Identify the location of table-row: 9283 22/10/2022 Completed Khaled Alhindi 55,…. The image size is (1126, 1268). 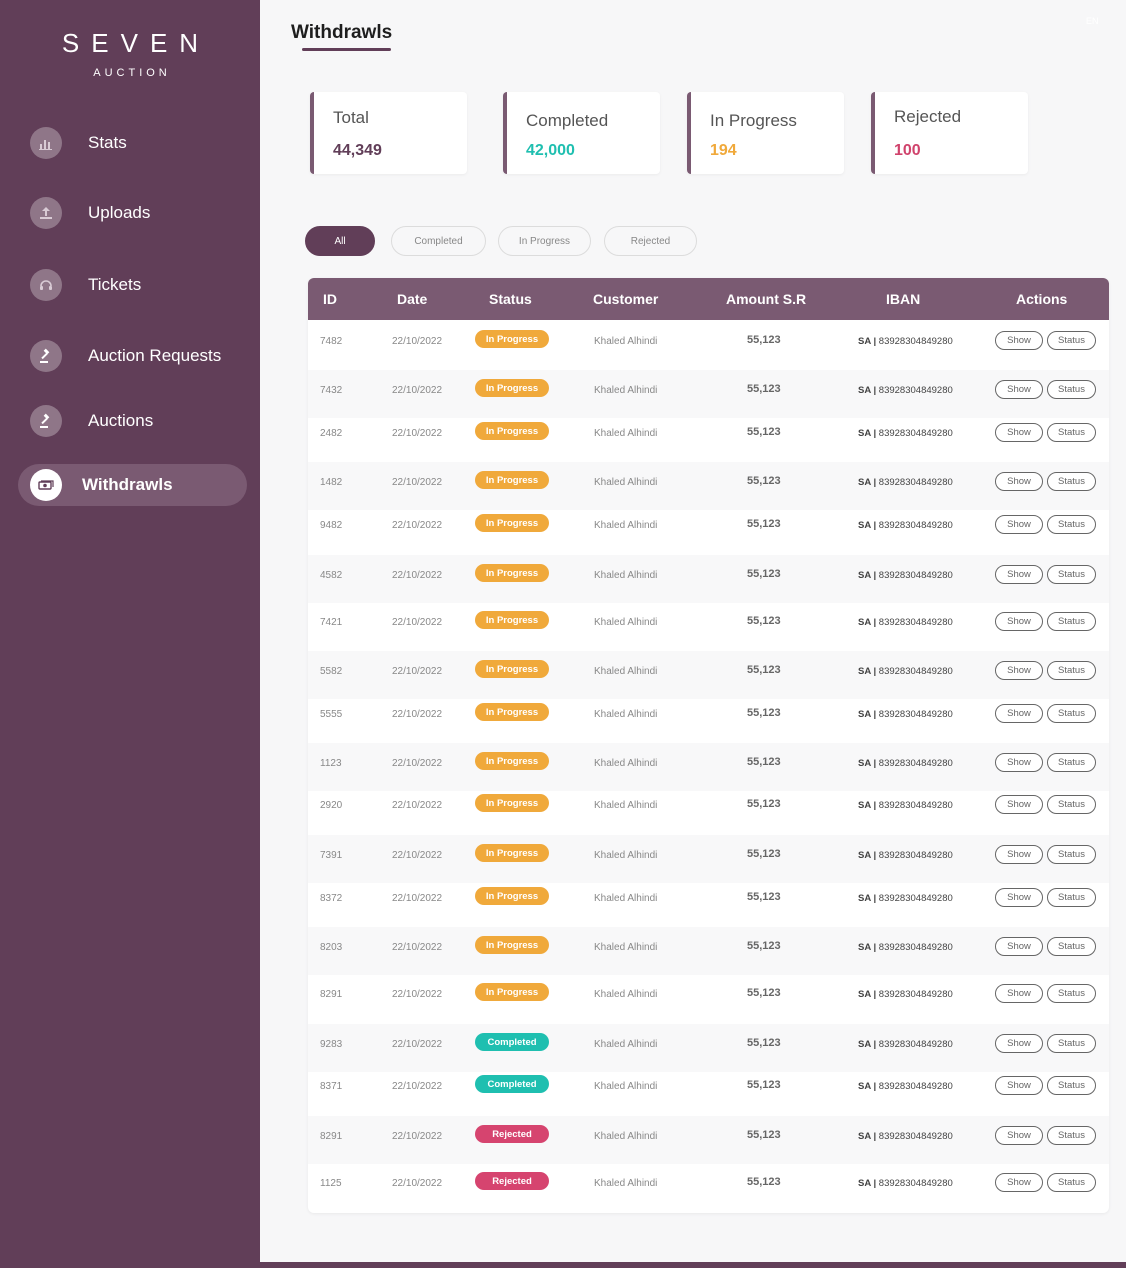
(708, 1048).